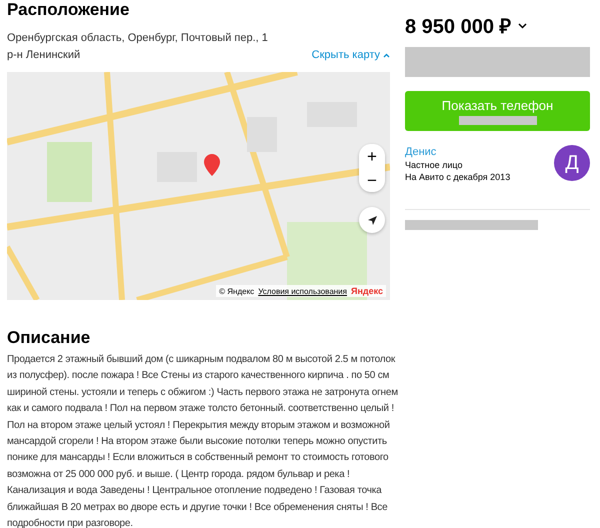 The width and height of the screenshot is (600, 528). I want to click on member-since-text: На Авито с декабря 2013, so click(457, 177).